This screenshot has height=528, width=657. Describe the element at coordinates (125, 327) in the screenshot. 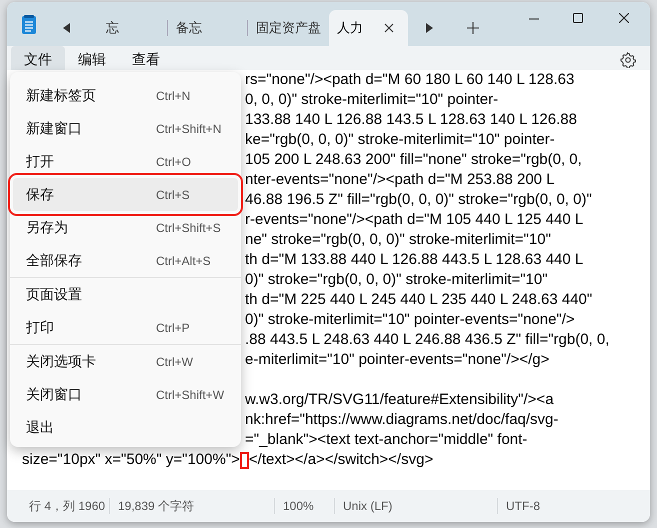

I see `menu-item: 打印 Ctrl+P` at that location.